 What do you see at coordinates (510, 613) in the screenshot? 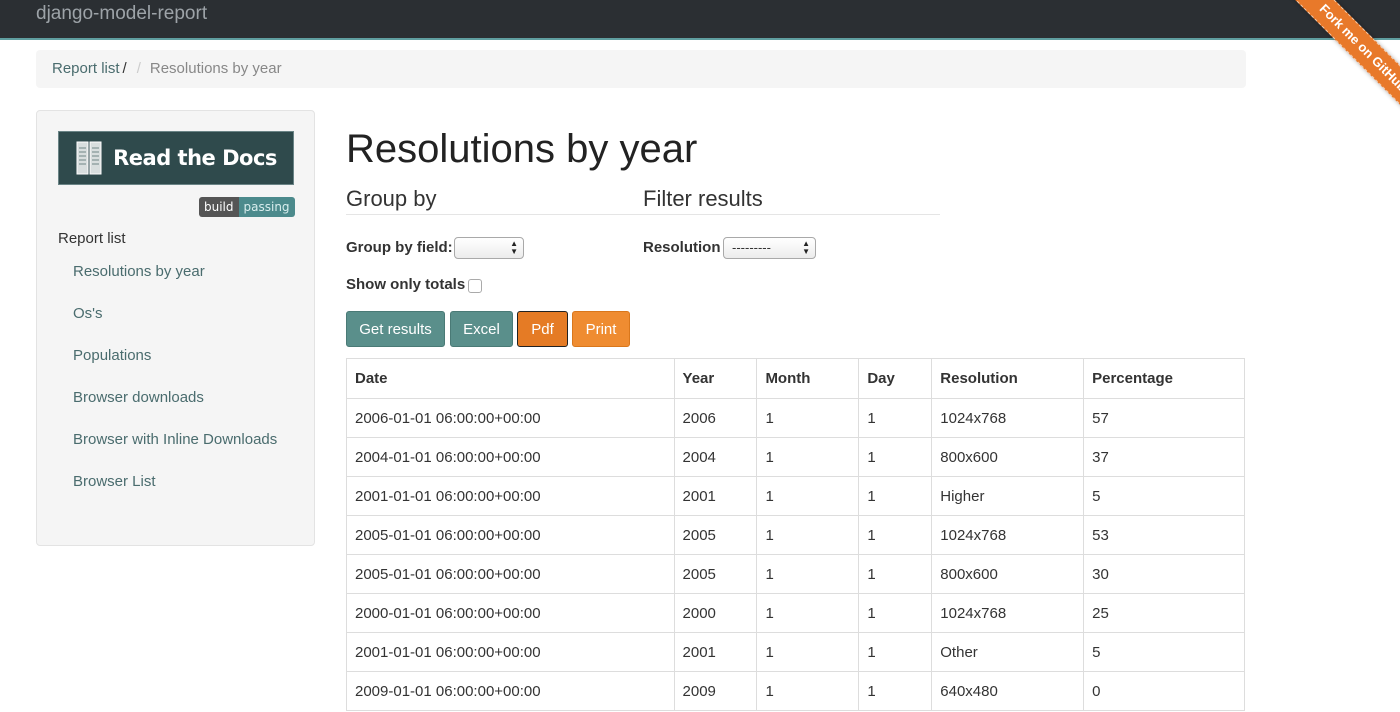
I see `cell-date: 2000-01-01 06:00:00+00:00` at bounding box center [510, 613].